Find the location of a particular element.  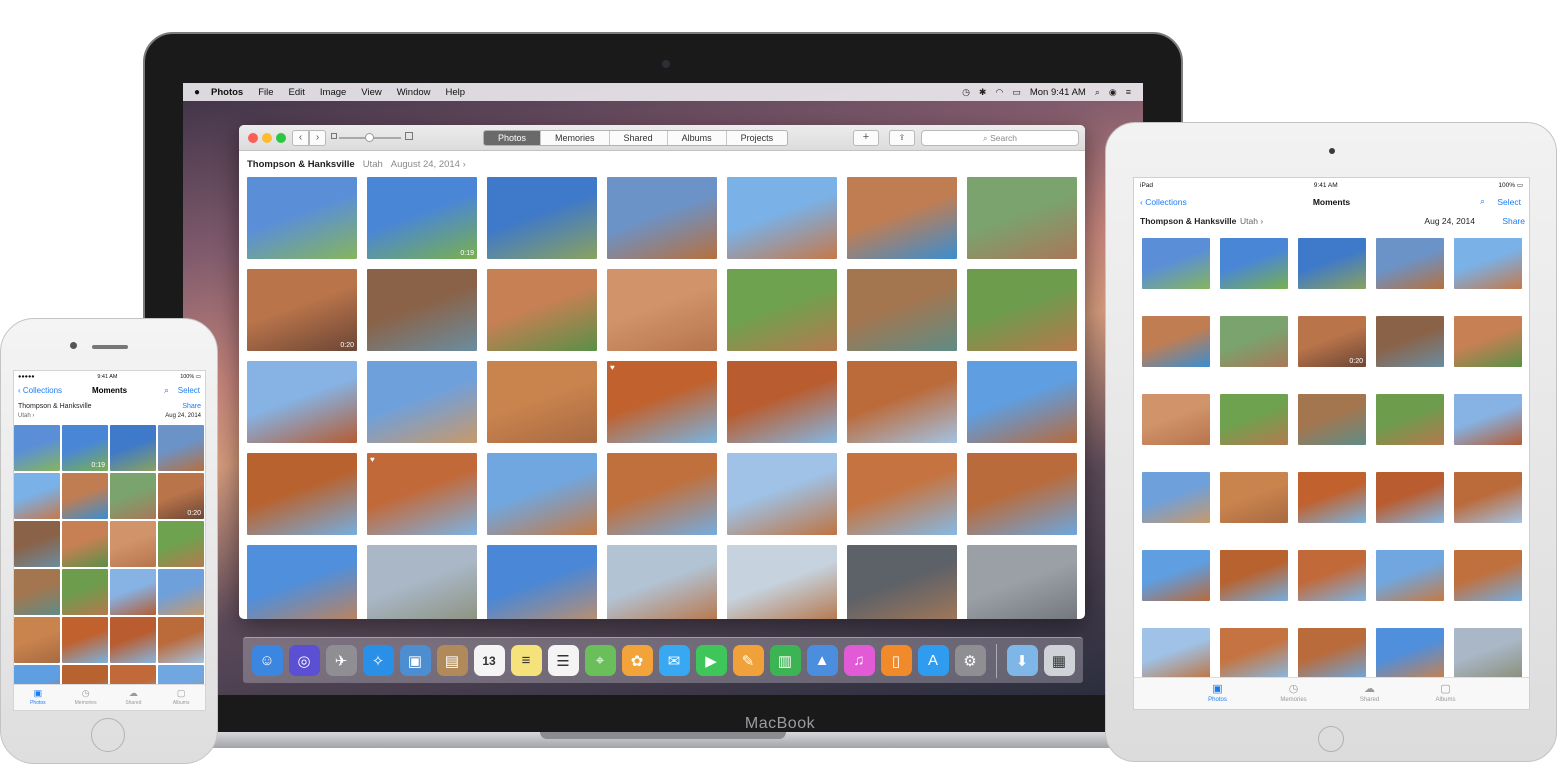

menu-clock: Mon 9:41 AM is located at coordinates (1058, 92).